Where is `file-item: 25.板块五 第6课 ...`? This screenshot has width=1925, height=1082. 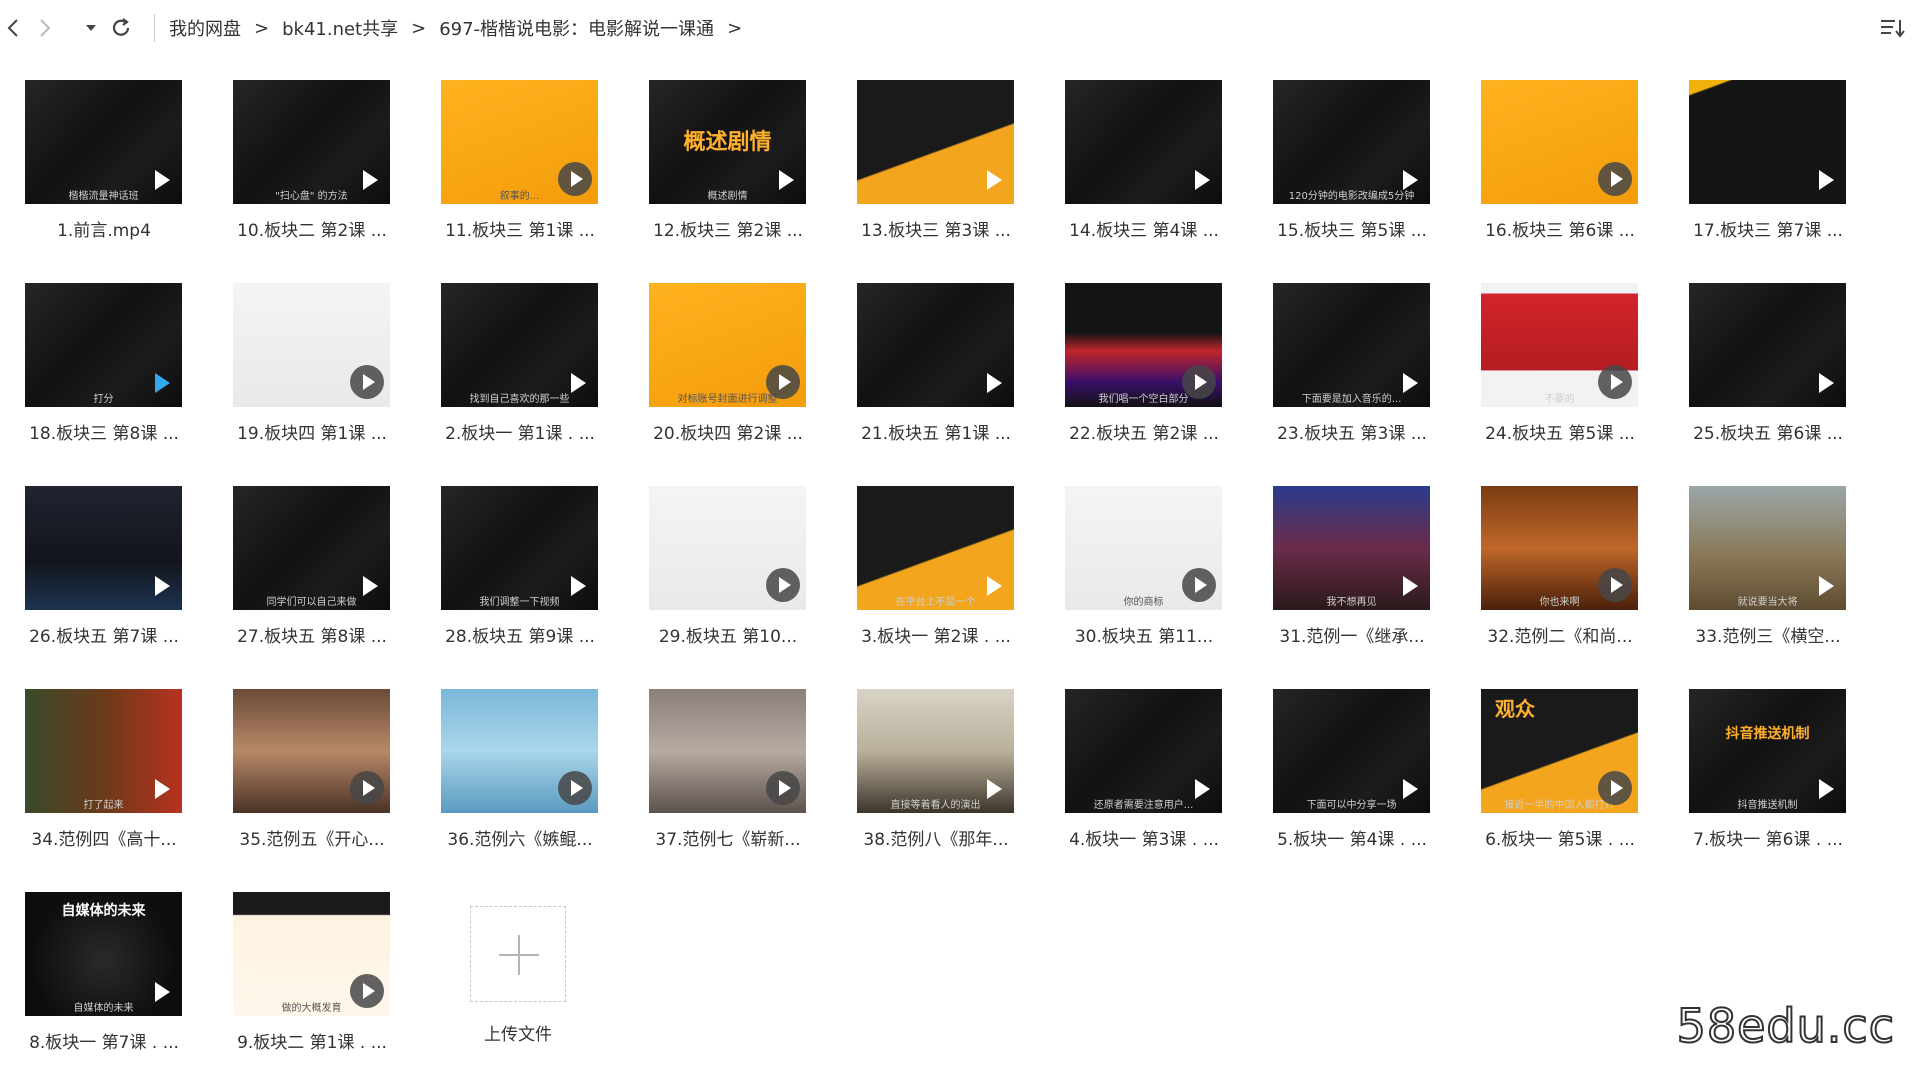
file-item: 25.板块五 第6课 ... is located at coordinates (1750, 378).